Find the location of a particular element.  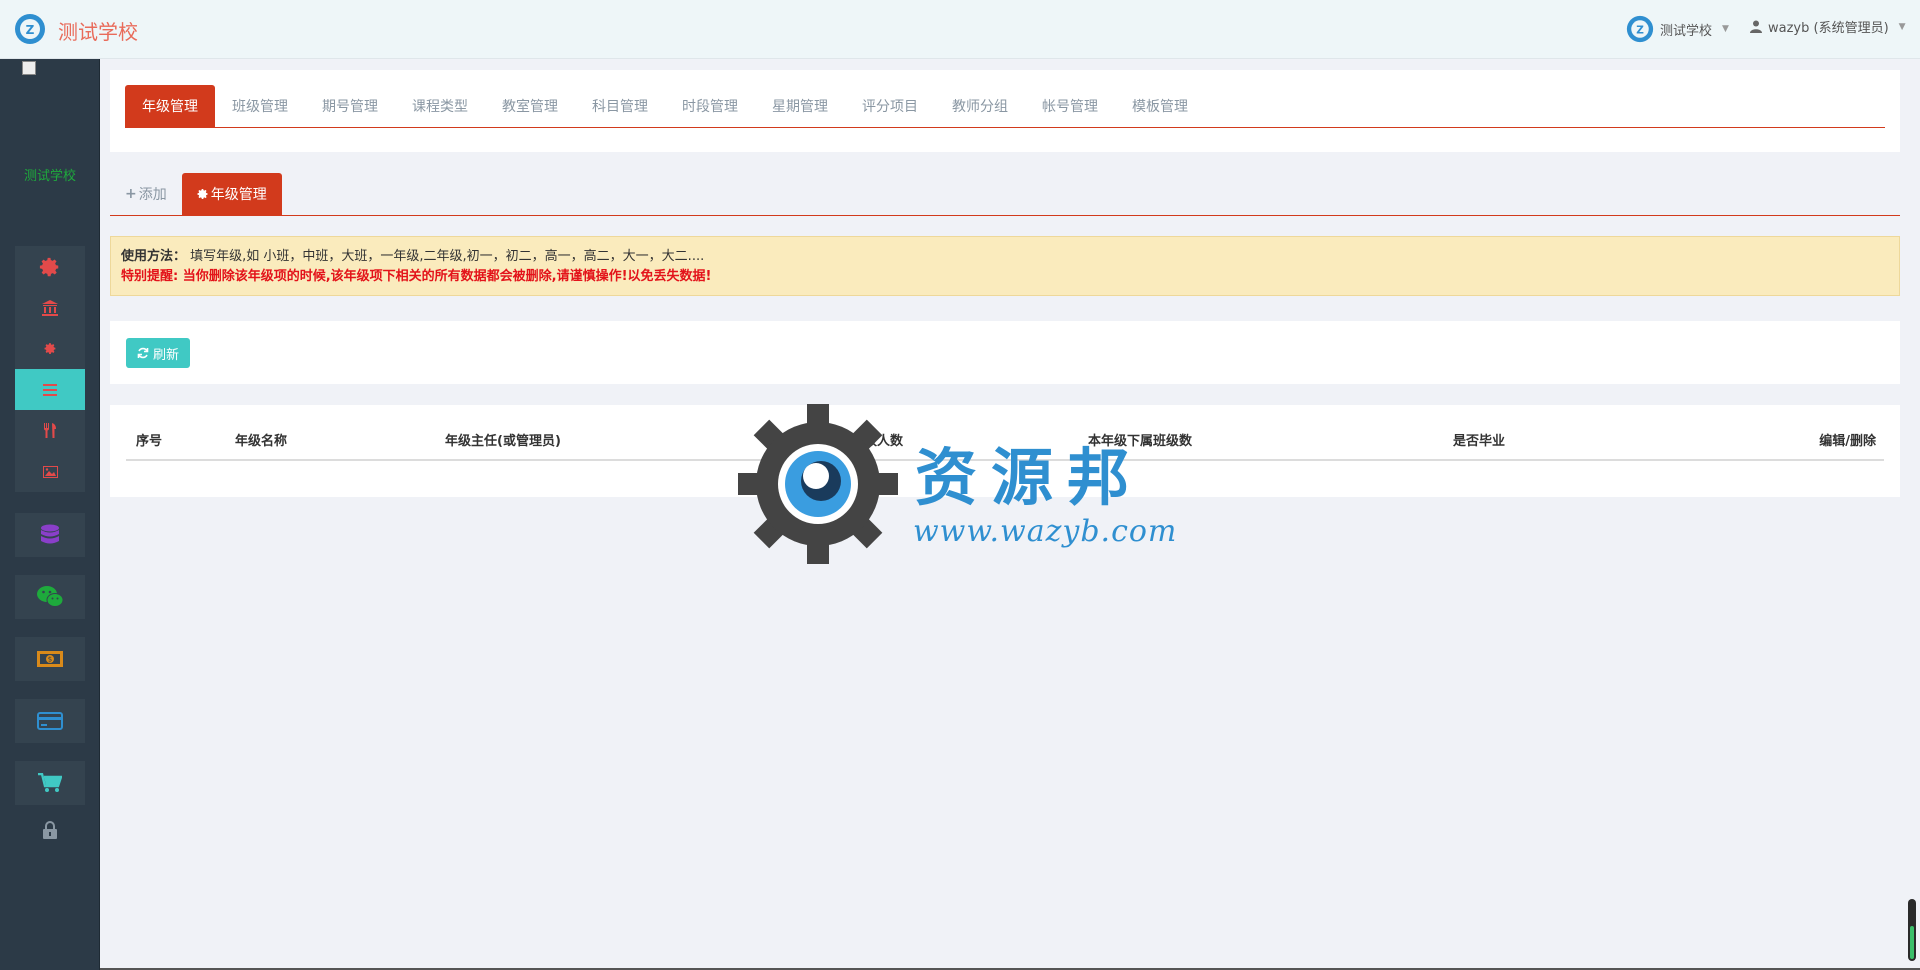

sub-tabs: + 添加 年级管理 is located at coordinates (1005, 194).